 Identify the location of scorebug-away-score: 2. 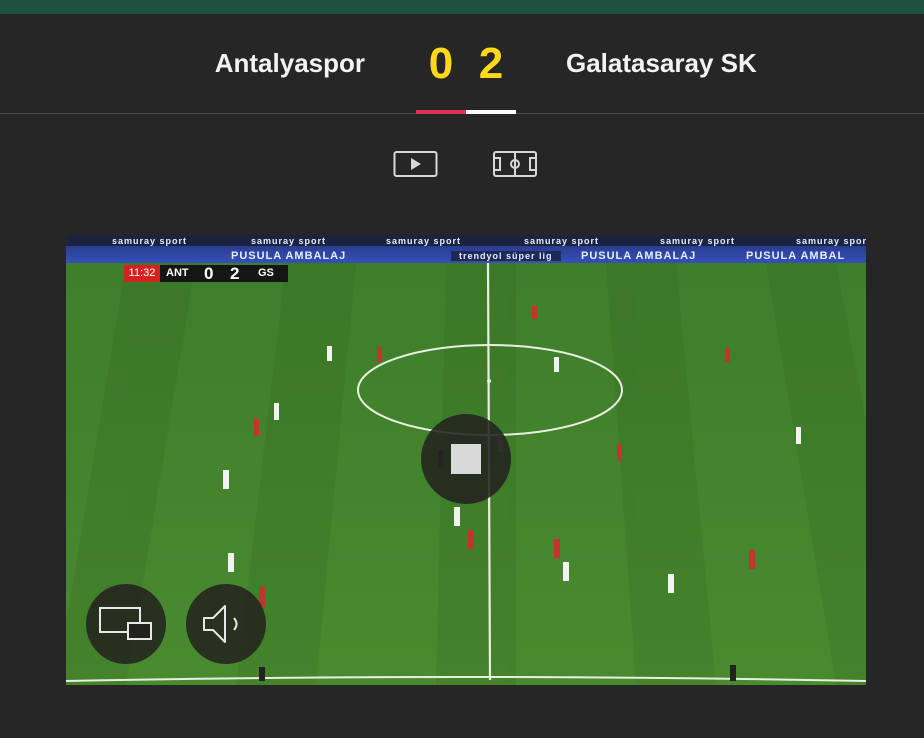
(235, 273).